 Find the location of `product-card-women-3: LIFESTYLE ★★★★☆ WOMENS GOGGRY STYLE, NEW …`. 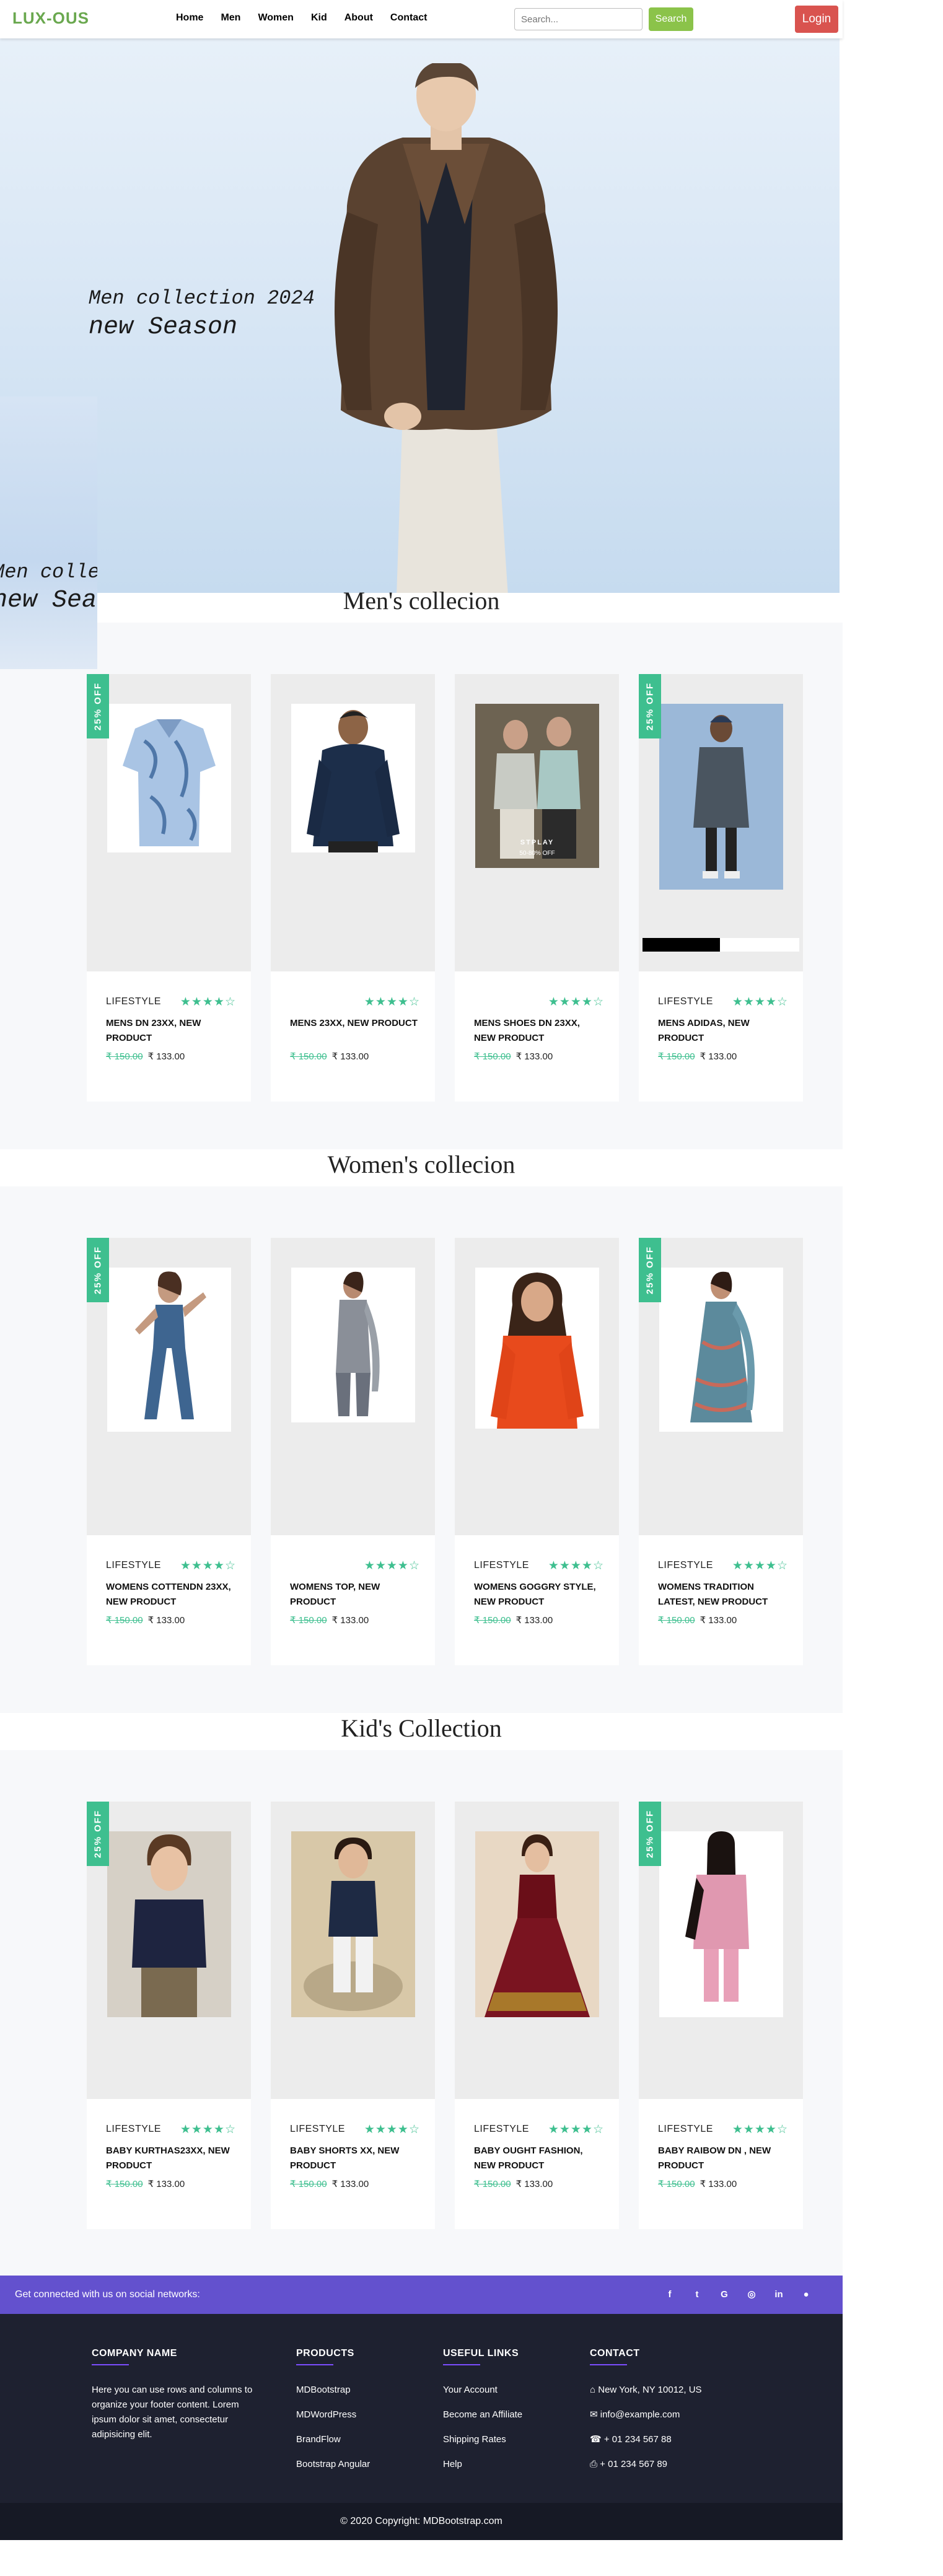

product-card-women-3: LIFESTYLE ★★★★☆ WOMENS GOGGRY STYLE, NEW … is located at coordinates (537, 1451).